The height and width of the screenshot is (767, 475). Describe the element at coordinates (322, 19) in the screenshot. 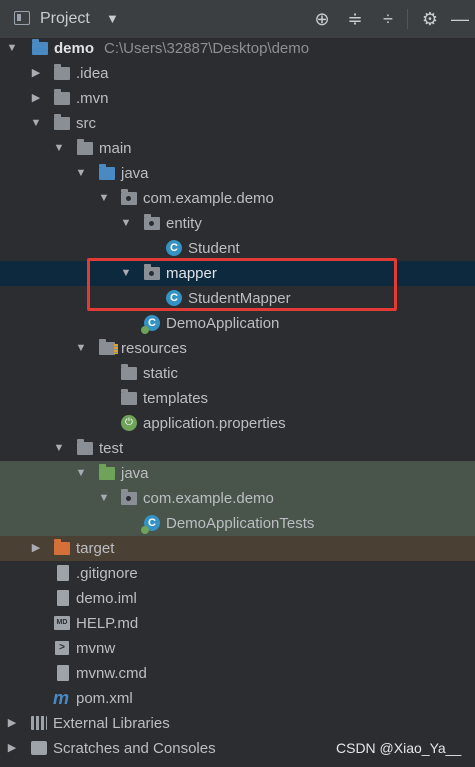

I see `locate-icon: ⊕` at that location.